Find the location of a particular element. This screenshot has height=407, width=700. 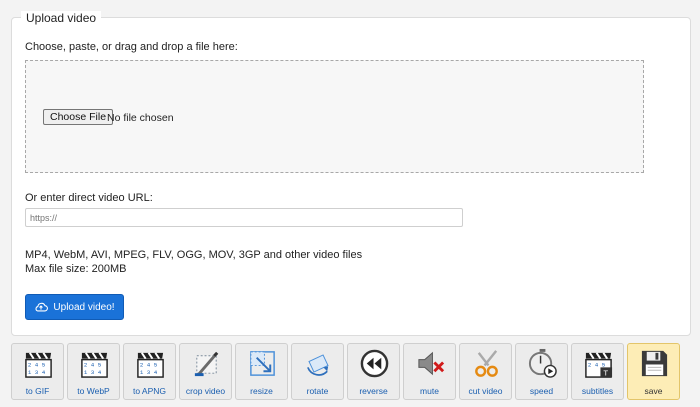

cloud-upload-icon is located at coordinates (42, 307).